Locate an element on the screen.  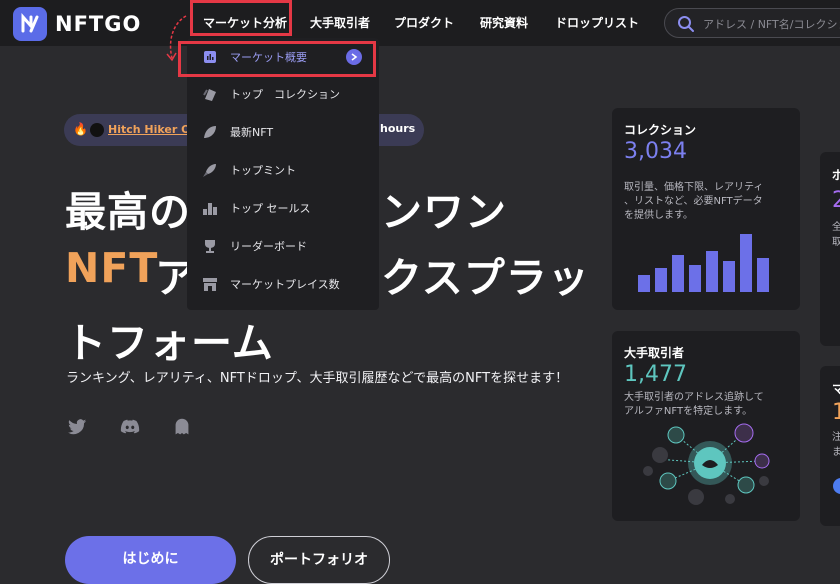
menu-item-label: トップミント is located at coordinates (263, 170).